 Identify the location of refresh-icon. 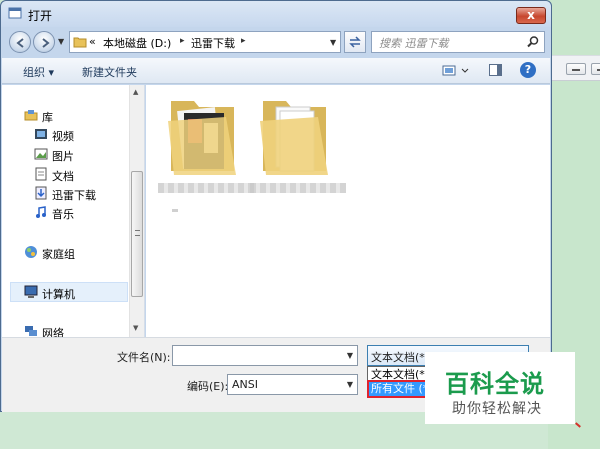
(355, 42).